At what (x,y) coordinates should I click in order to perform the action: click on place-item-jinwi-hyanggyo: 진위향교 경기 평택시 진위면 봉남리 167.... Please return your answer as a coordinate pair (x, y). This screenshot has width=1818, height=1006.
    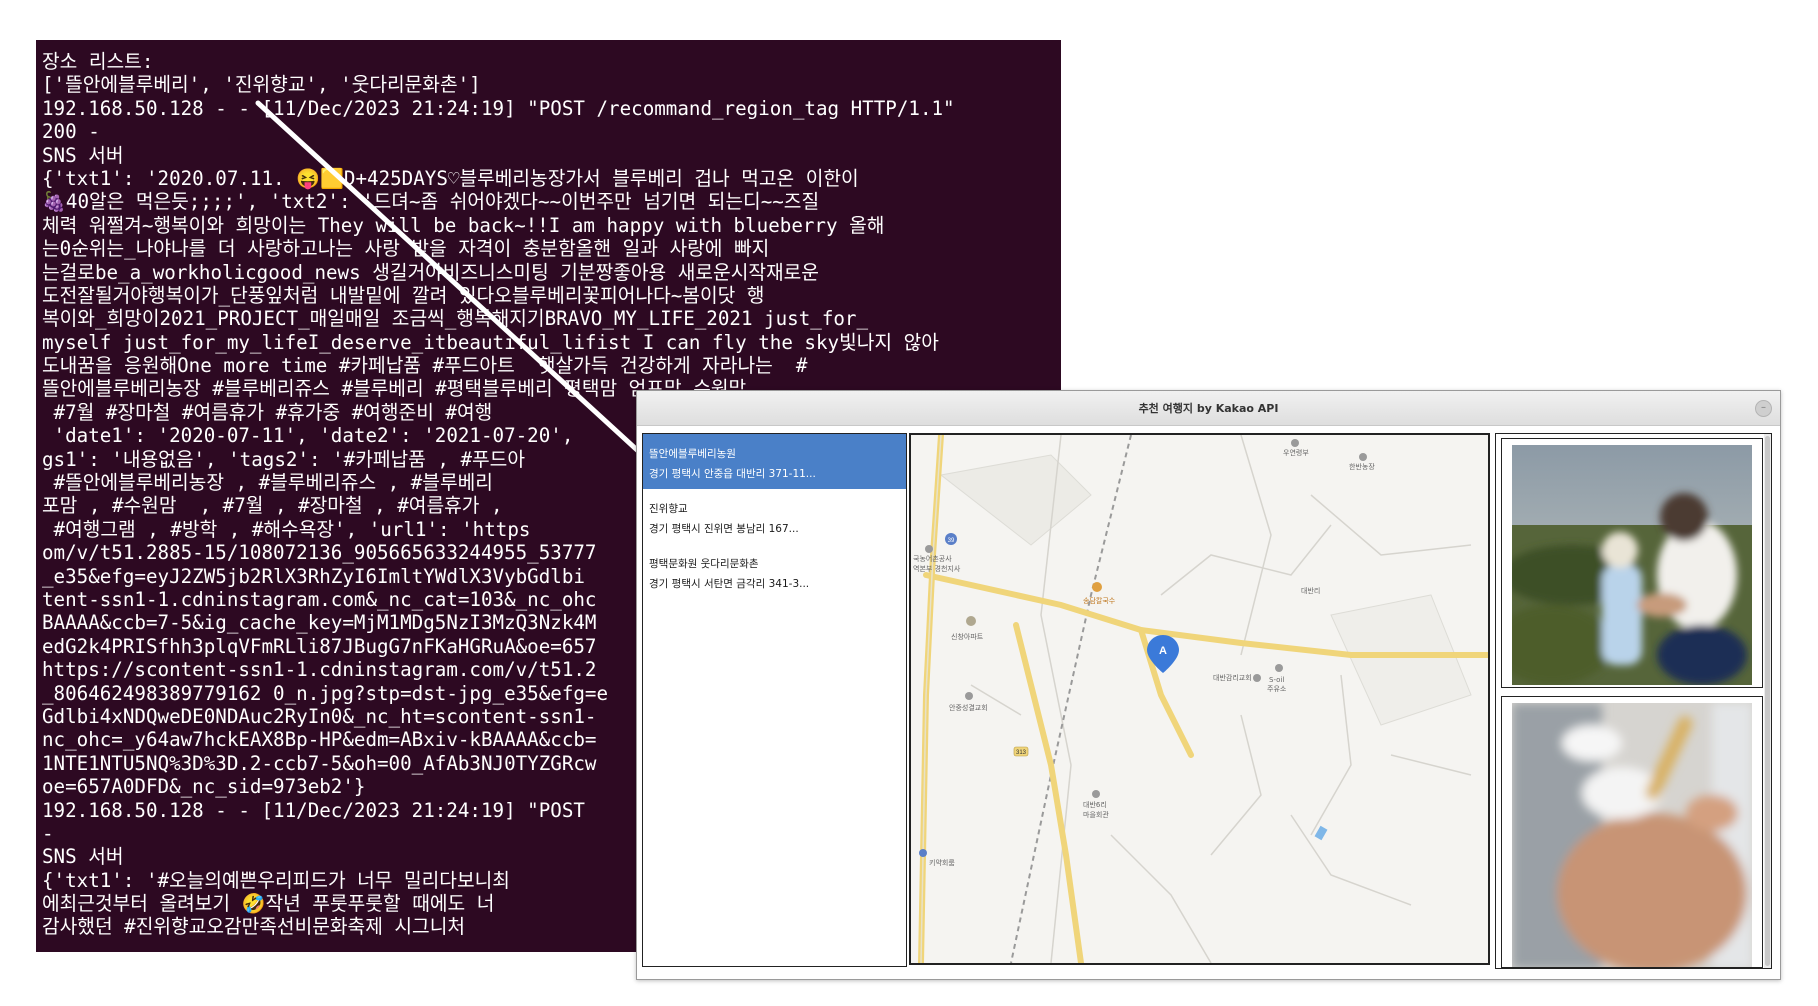
    Looking at the image, I should click on (774, 516).